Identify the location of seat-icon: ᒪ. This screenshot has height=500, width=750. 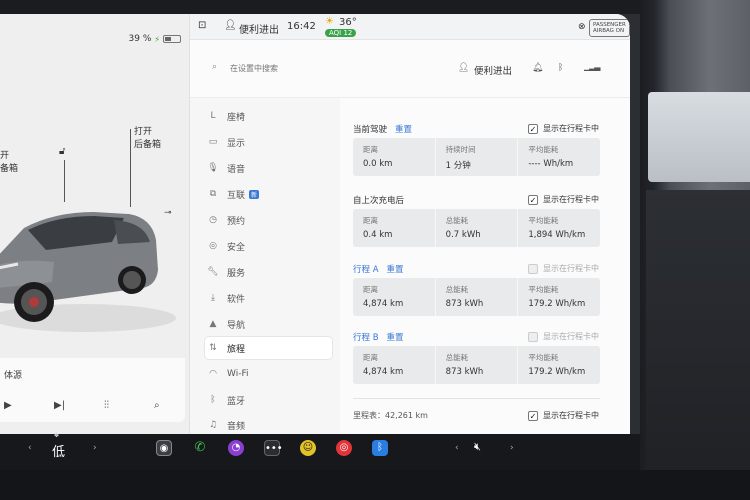
(213, 116).